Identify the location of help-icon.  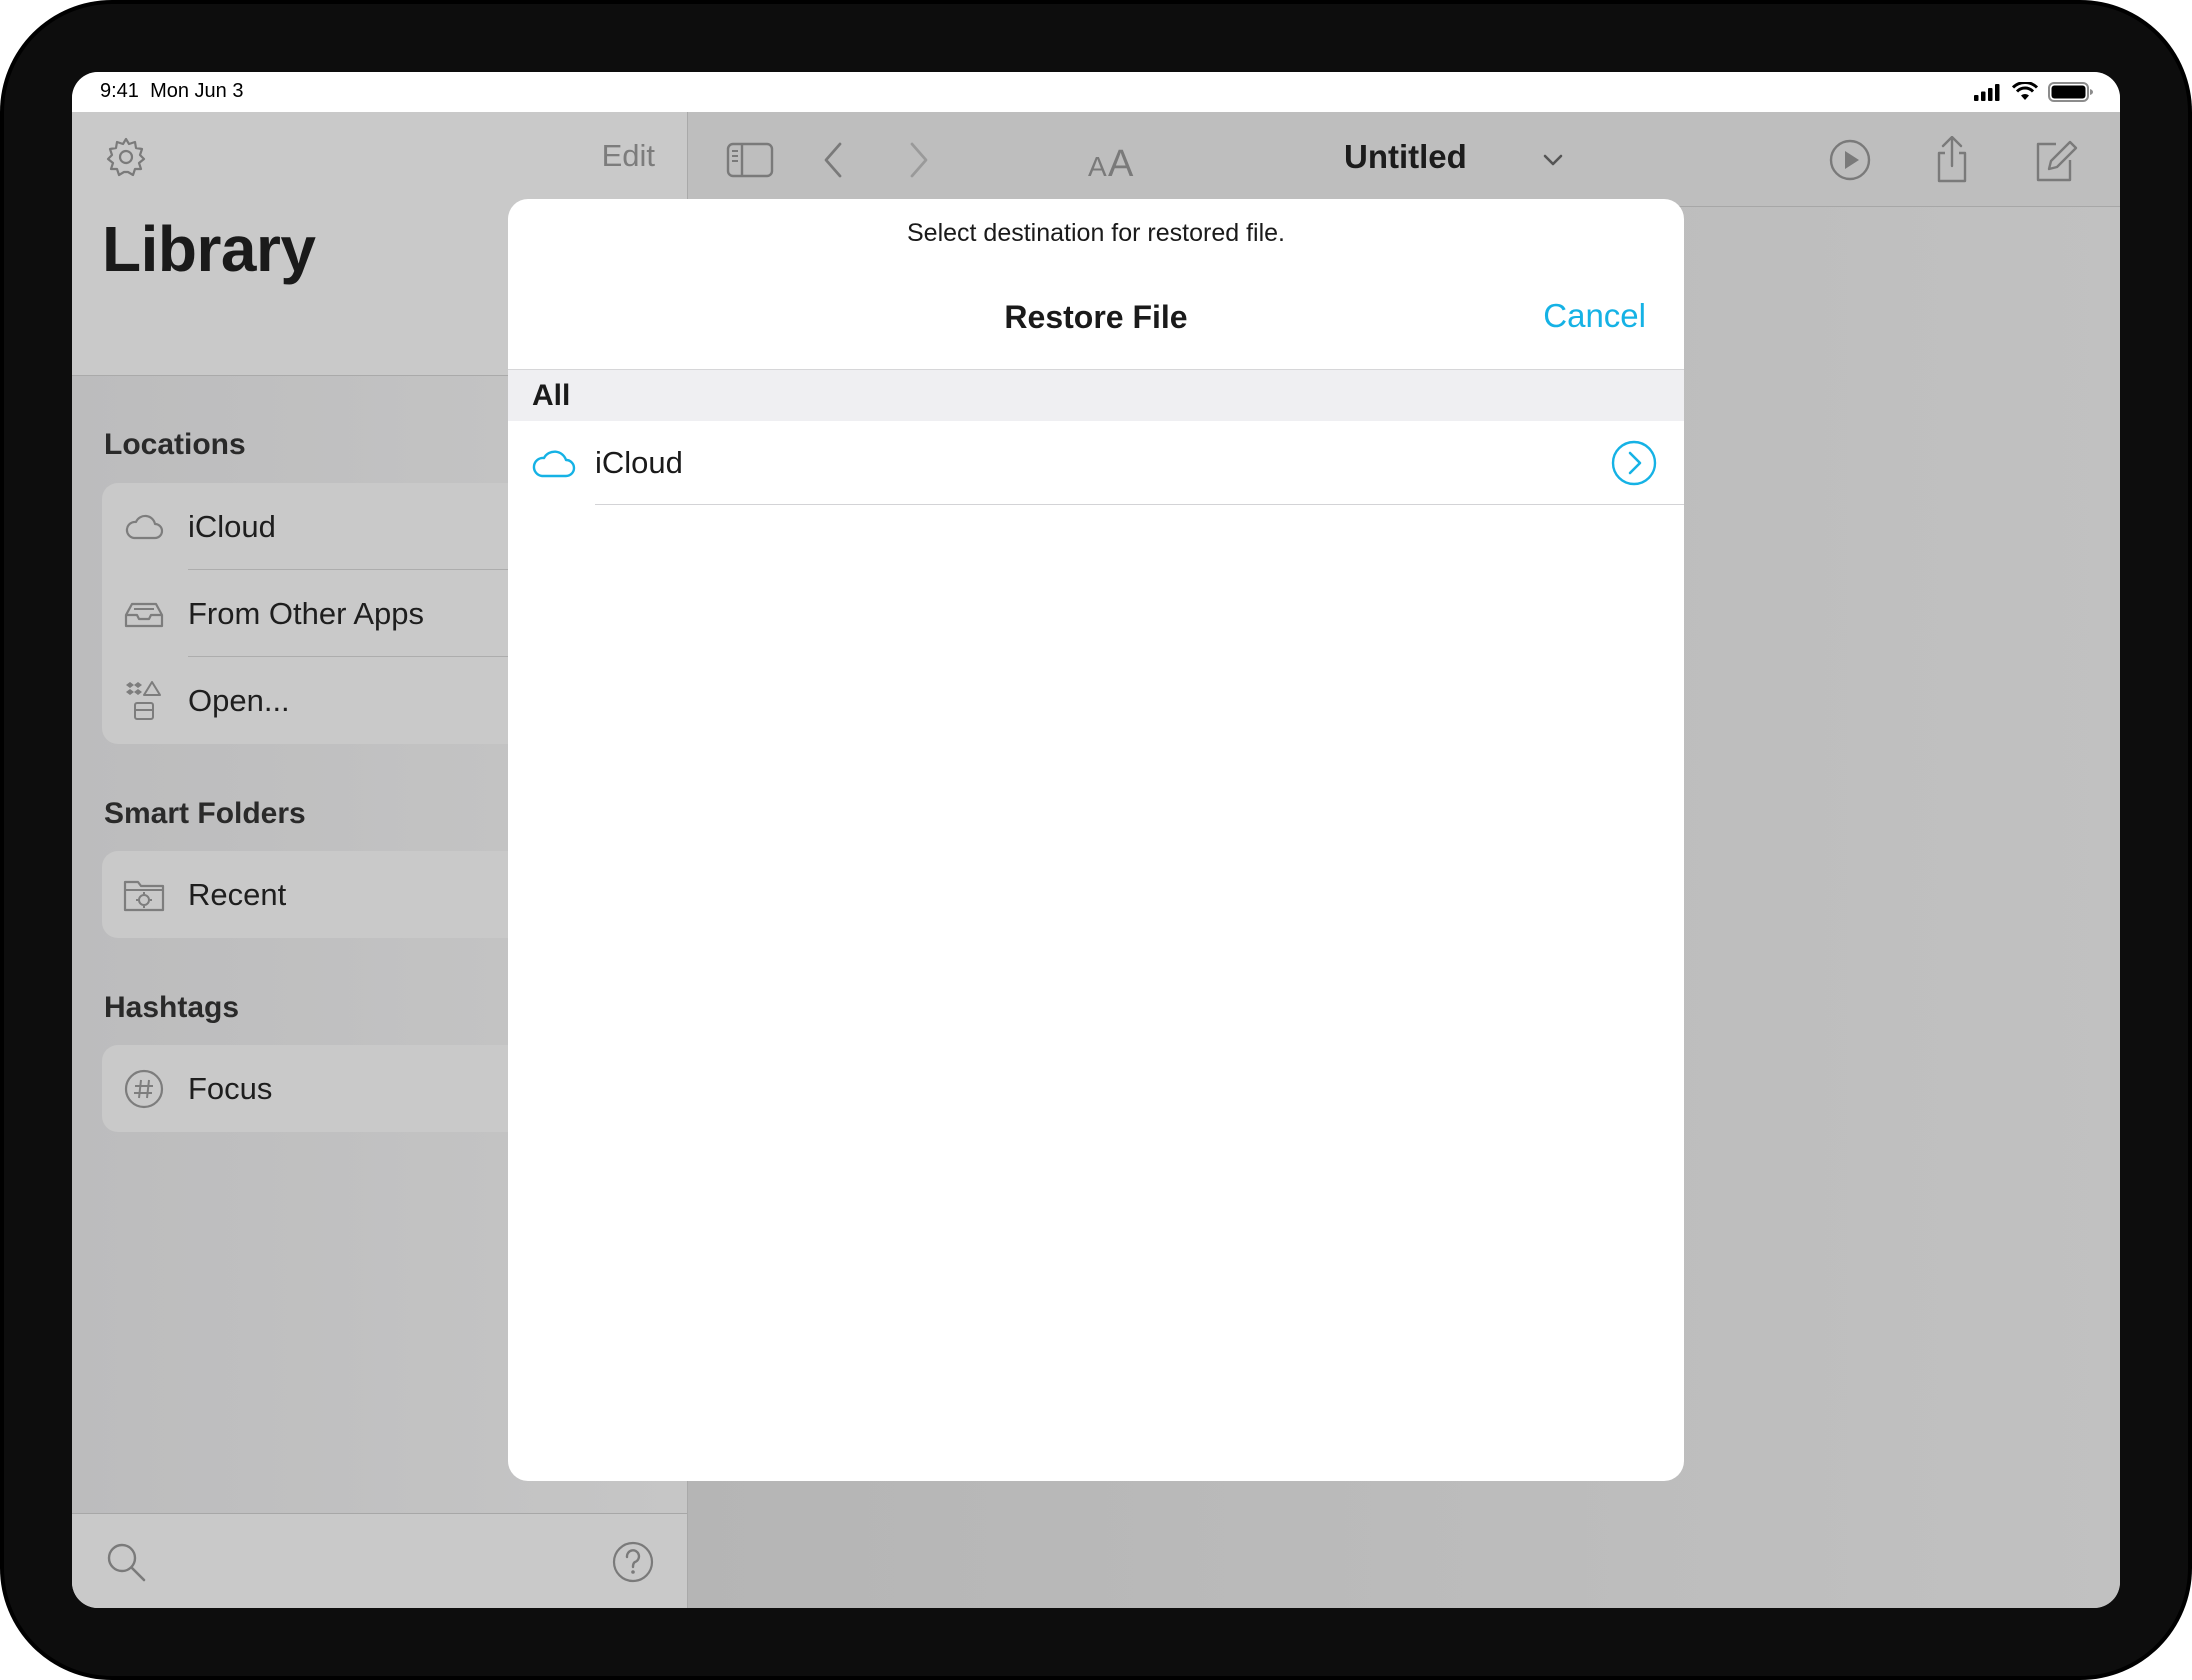
(633, 1562).